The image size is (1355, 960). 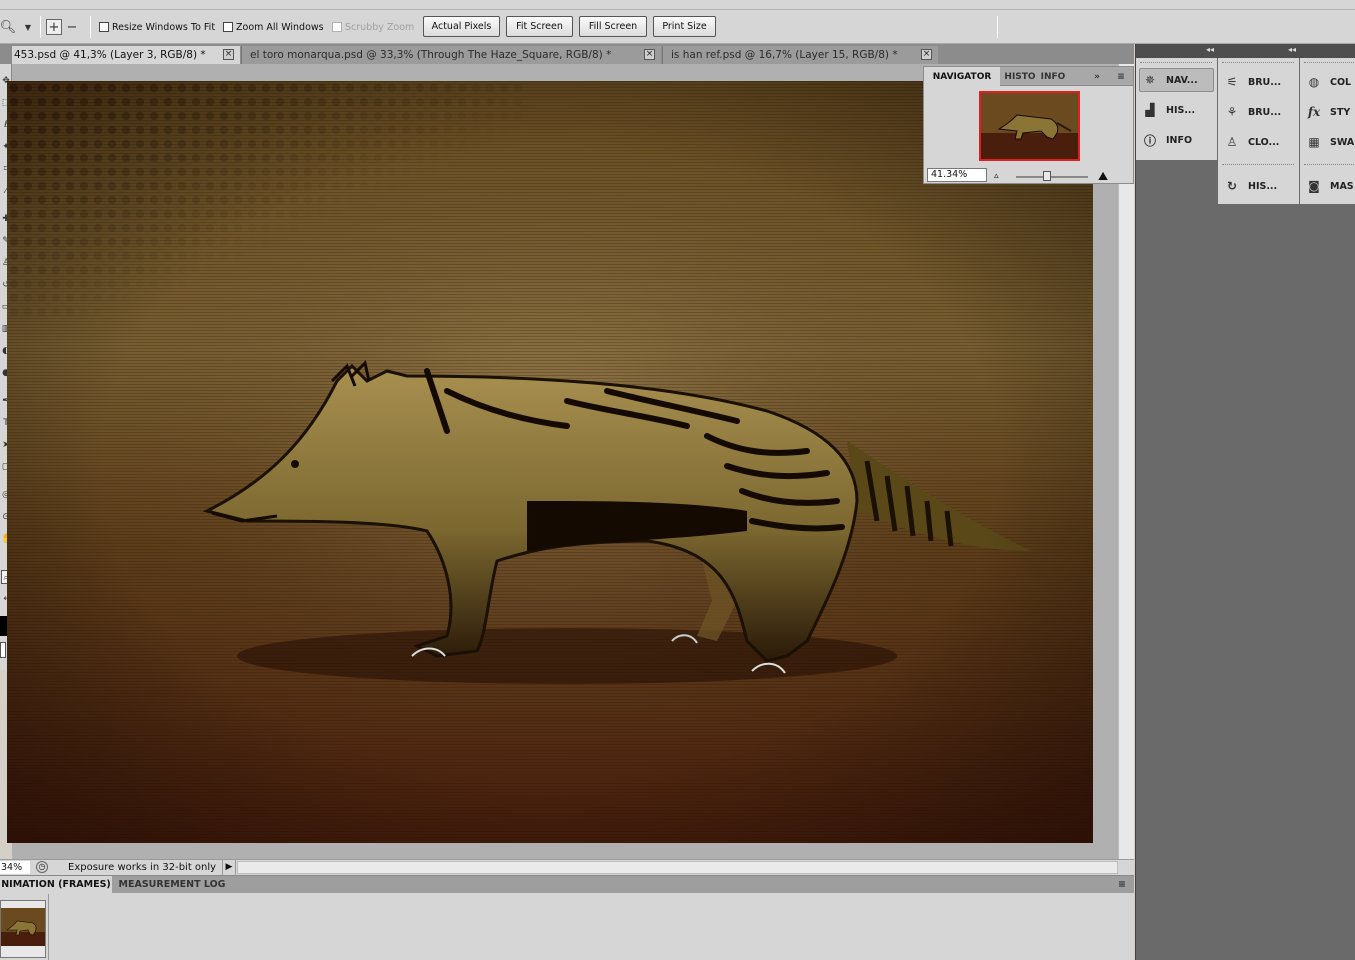 I want to click on dock-column-3: ◍ COL fx STY ▦ SWA ◙ MAS, so click(x=1327, y=131).